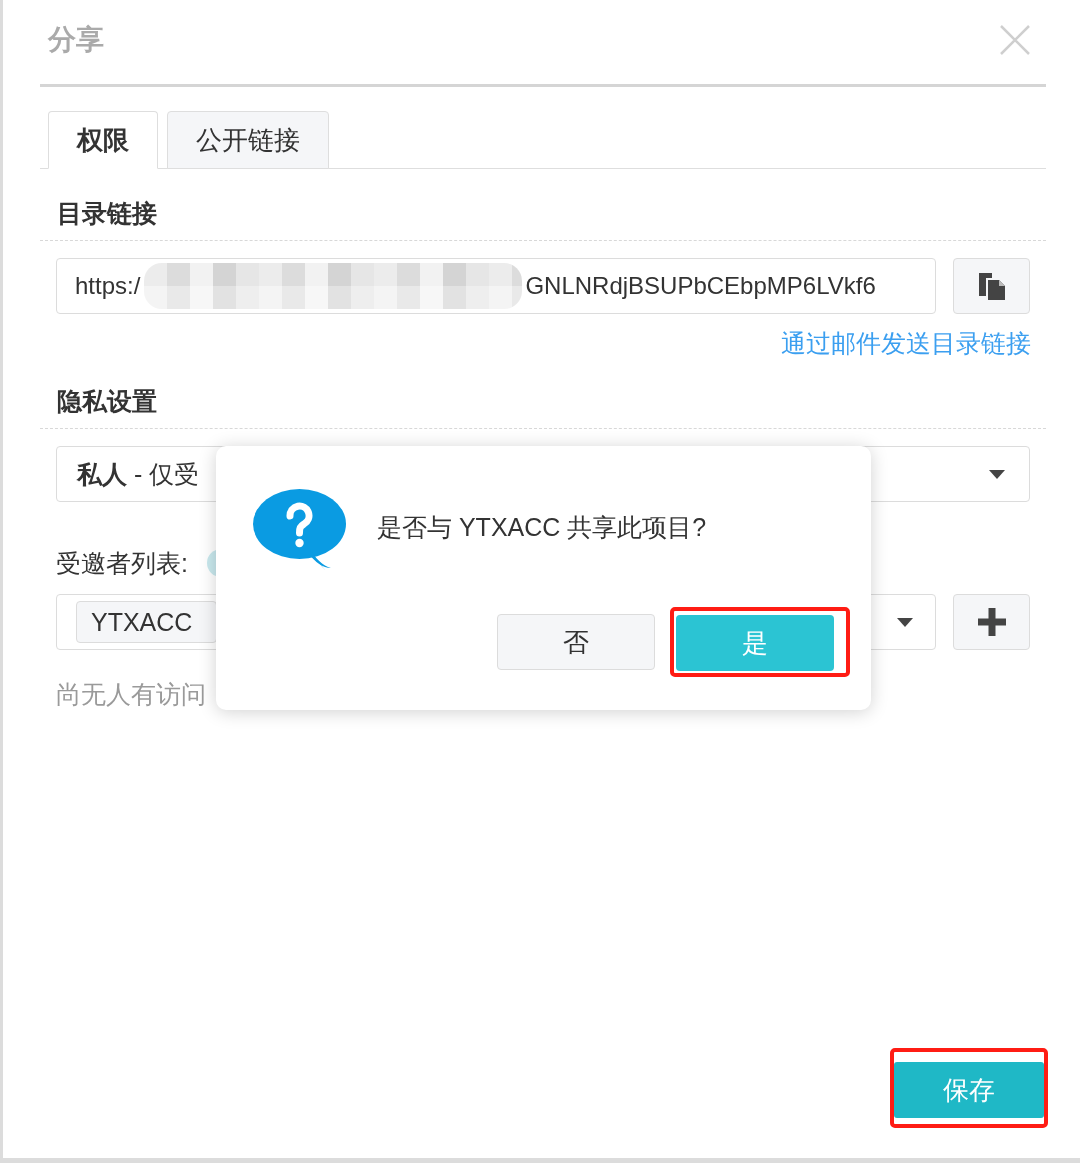 This screenshot has width=1080, height=1163. Describe the element at coordinates (576, 642) in the screenshot. I see `cancel-button: 否` at that location.